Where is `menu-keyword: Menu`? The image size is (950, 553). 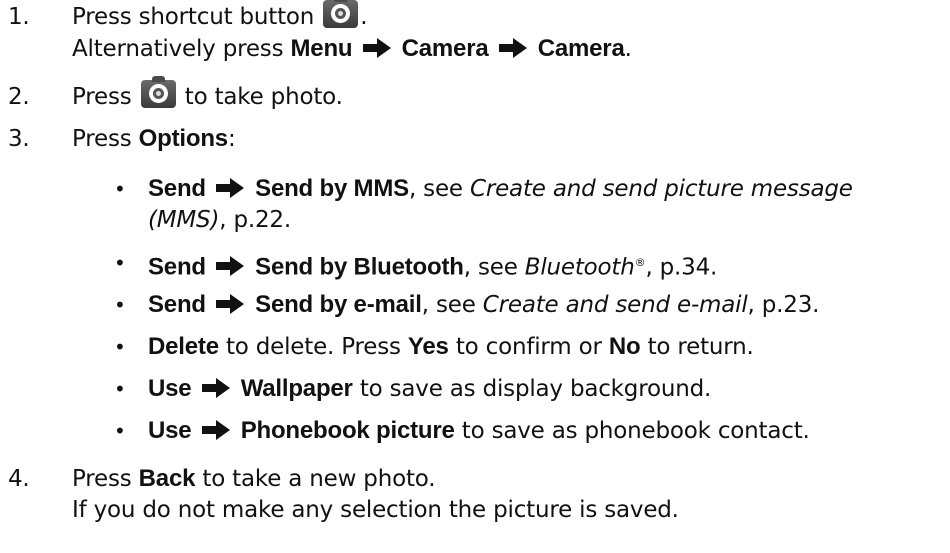
menu-keyword: Menu is located at coordinates (321, 48).